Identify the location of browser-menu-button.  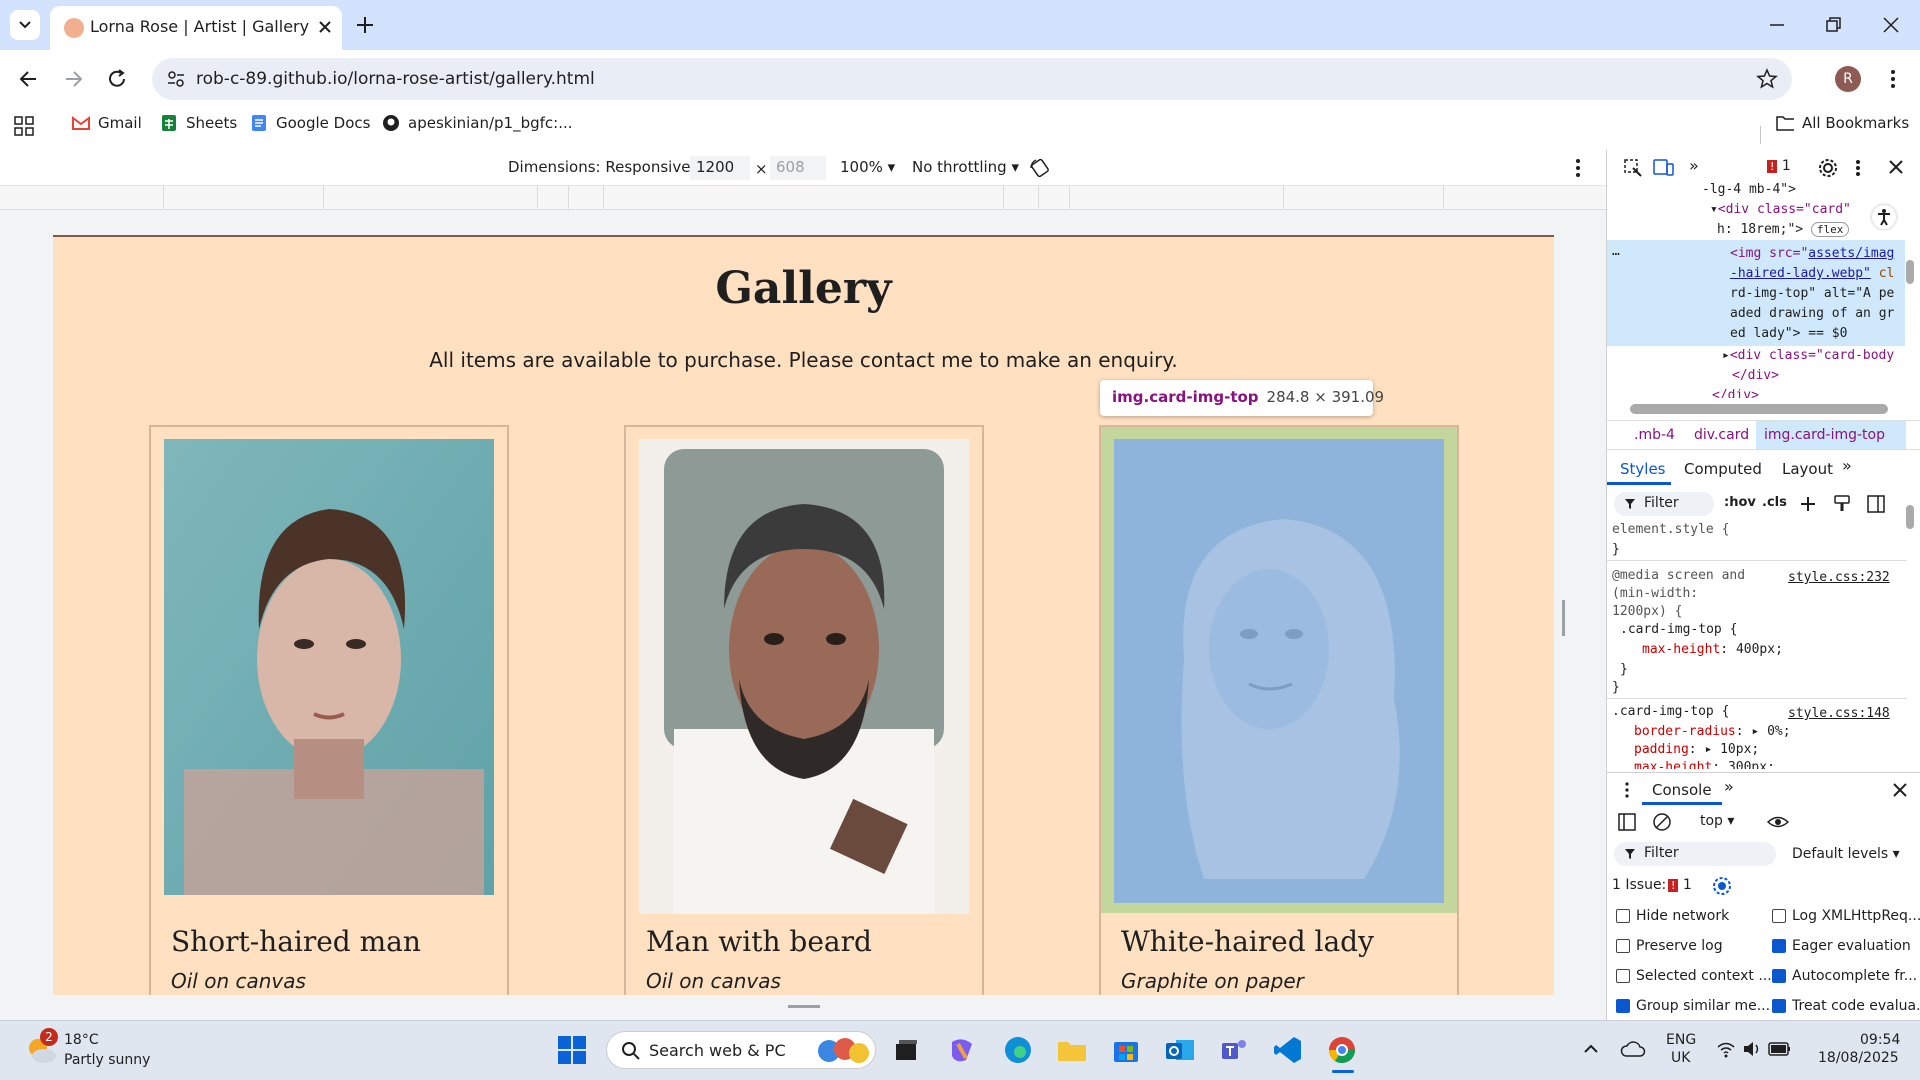
(1893, 79).